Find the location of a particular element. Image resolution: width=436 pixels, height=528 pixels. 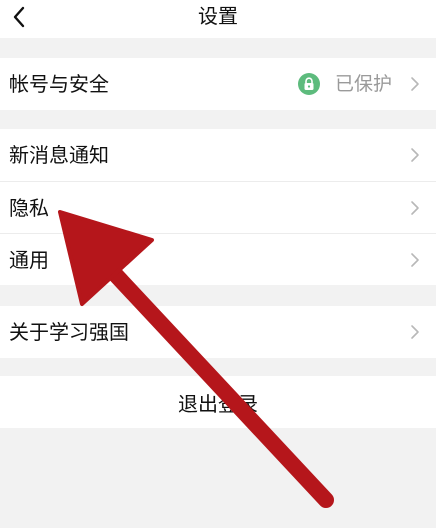

row-label: 新消息通知 is located at coordinates (59, 155).